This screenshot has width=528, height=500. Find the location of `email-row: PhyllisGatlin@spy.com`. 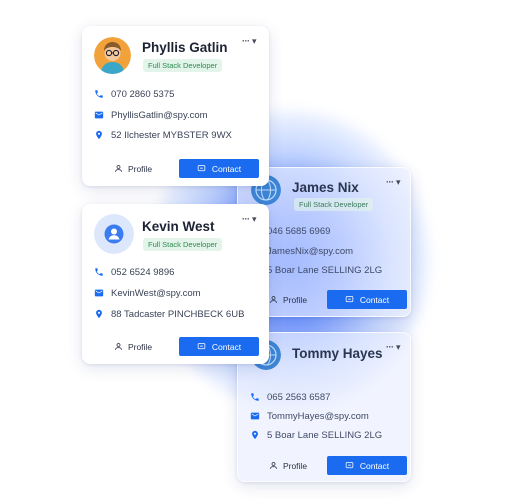

email-row: PhyllisGatlin@spy.com is located at coordinates (151, 115).